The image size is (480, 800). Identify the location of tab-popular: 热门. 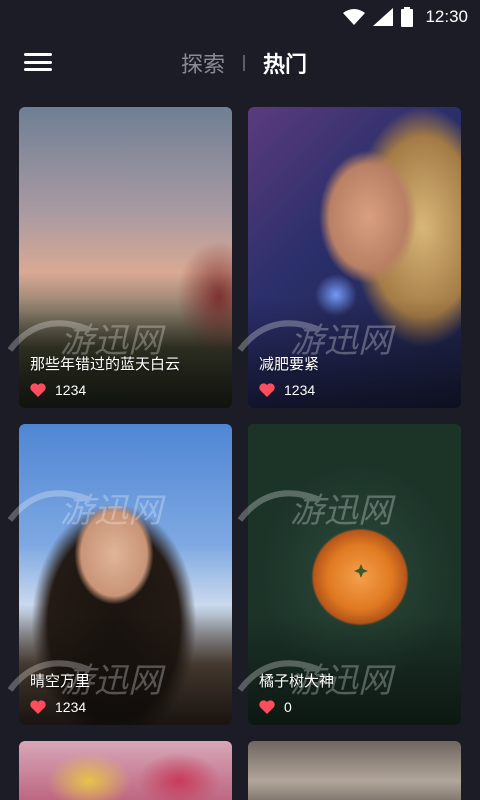
(285, 63).